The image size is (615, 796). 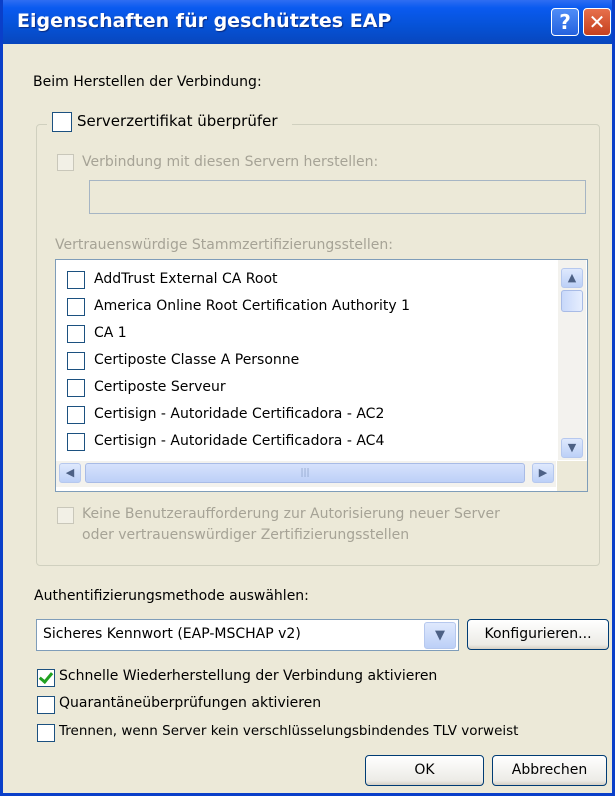 I want to click on cancel-button: Abbrechen, so click(x=549, y=770).